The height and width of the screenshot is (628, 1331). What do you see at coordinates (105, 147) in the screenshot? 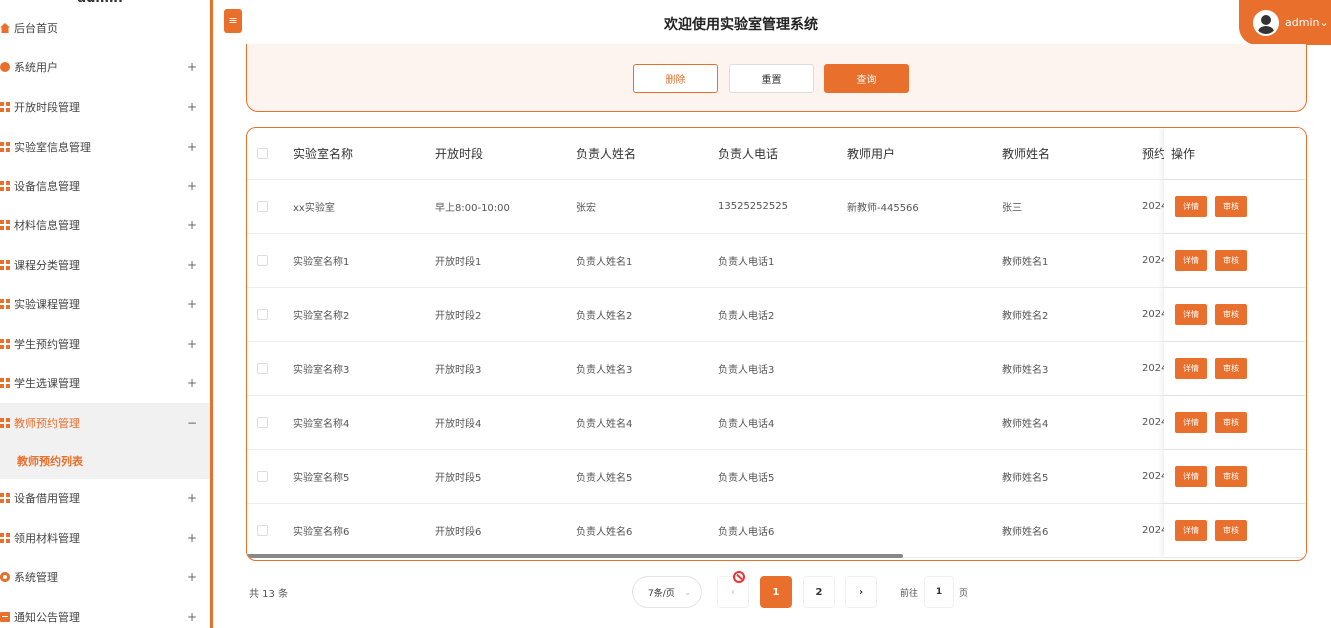
I see `sidebar-item-lab-info: 实验室信息管理 +` at bounding box center [105, 147].